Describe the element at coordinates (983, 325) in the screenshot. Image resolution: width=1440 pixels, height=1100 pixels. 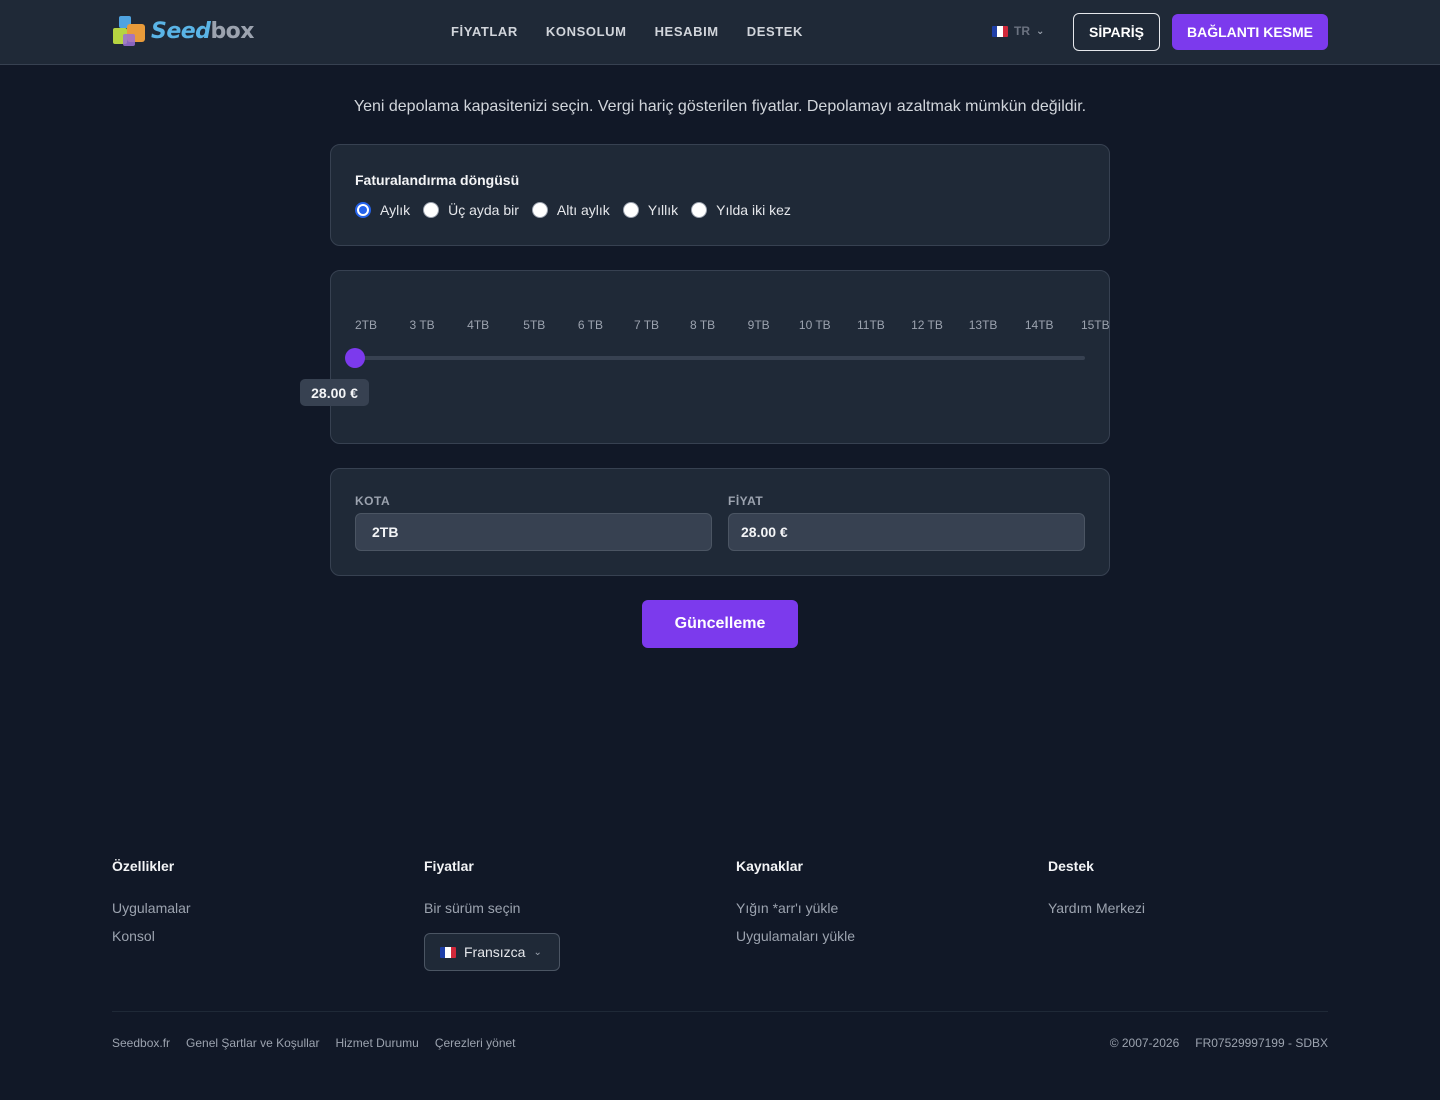
I see `slider-tick-label: 13TB` at that location.